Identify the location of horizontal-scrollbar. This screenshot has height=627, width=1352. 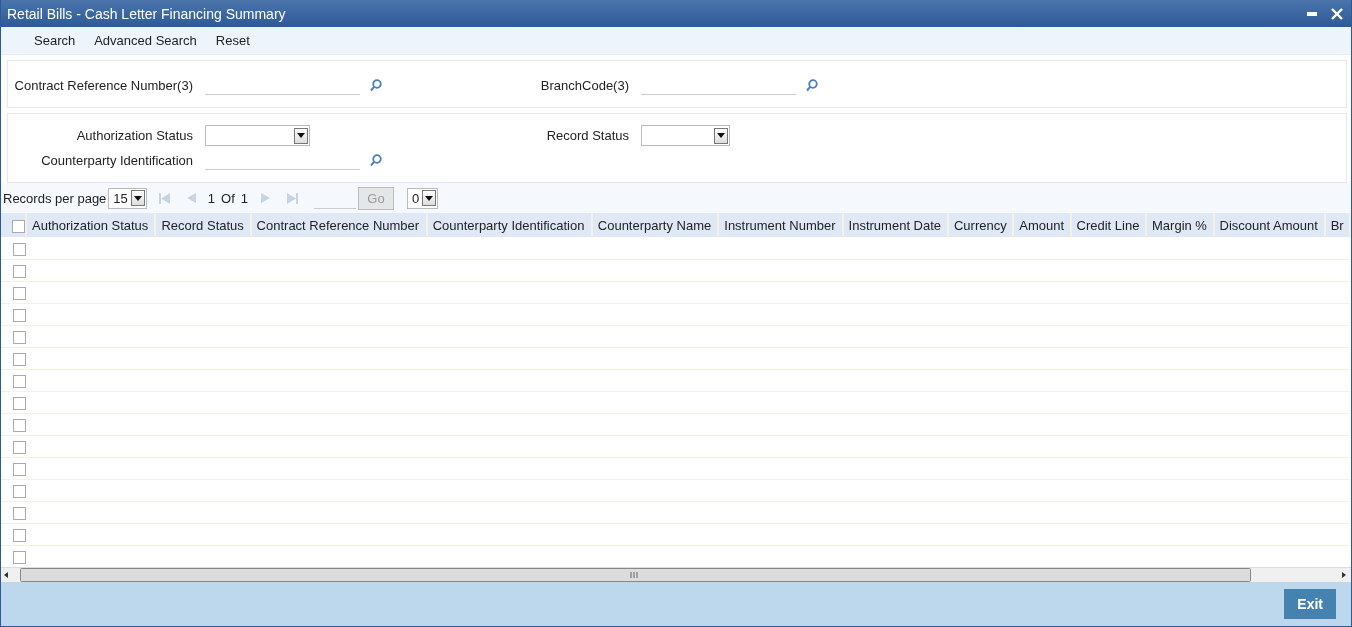
(676, 574).